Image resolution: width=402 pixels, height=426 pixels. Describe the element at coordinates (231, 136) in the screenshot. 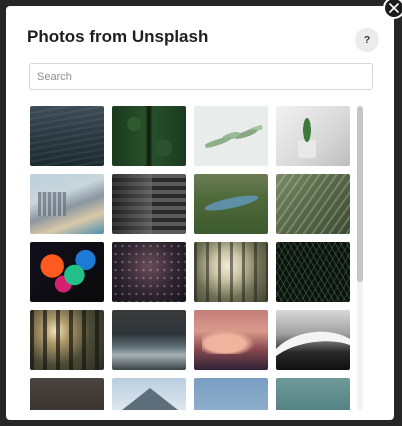

I see `photo-leaf-branch` at that location.